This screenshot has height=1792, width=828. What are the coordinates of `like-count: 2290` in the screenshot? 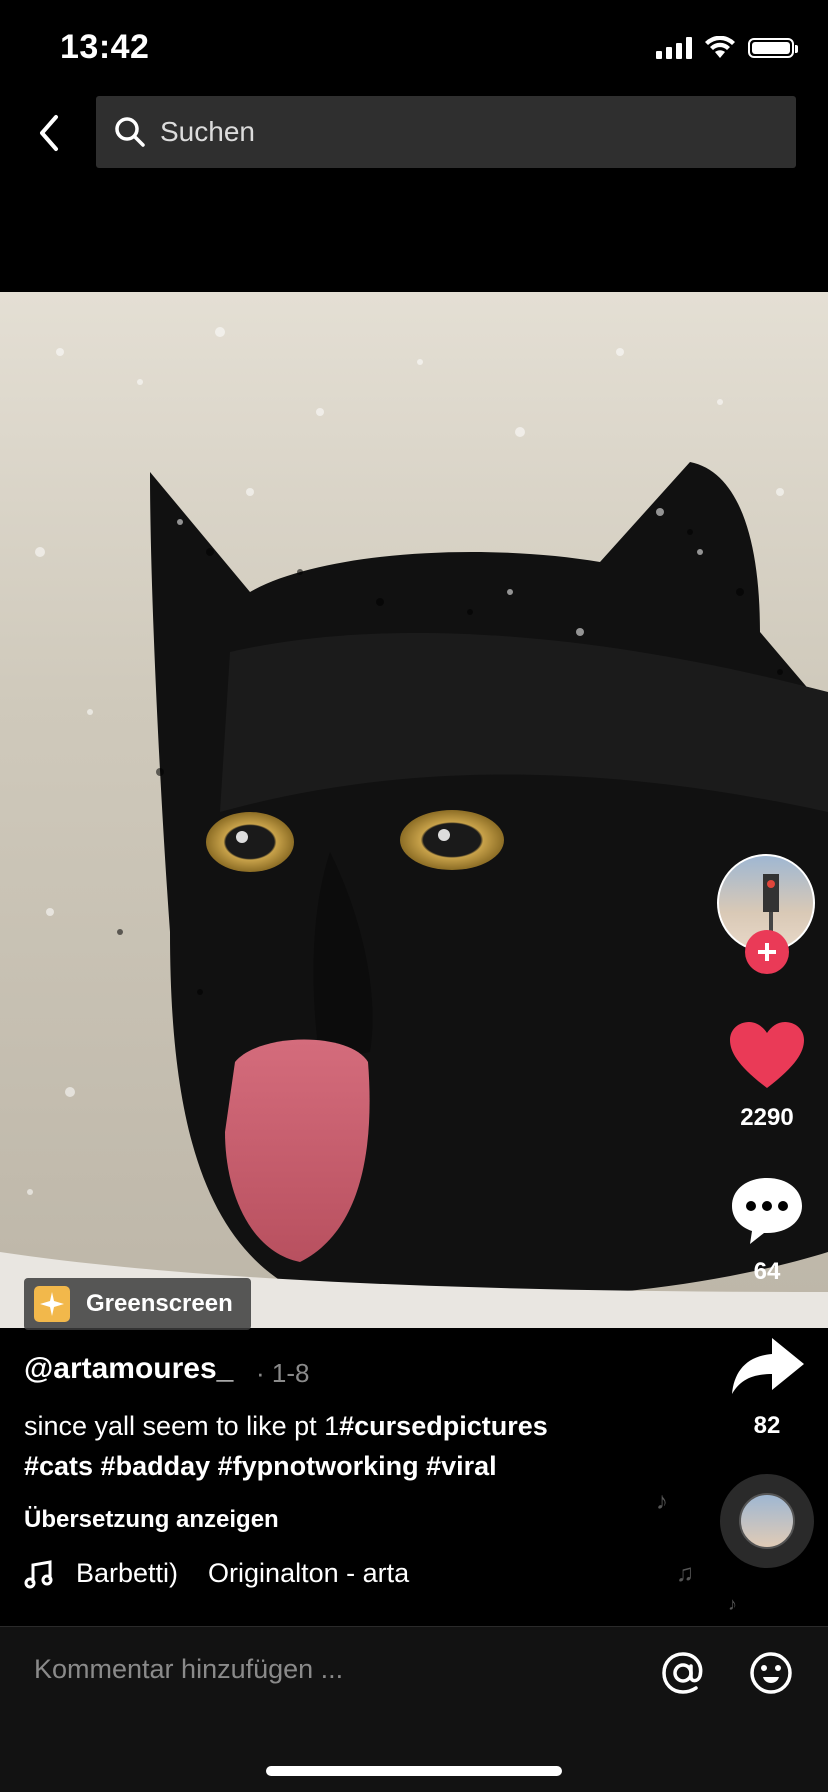 It's located at (767, 1117).